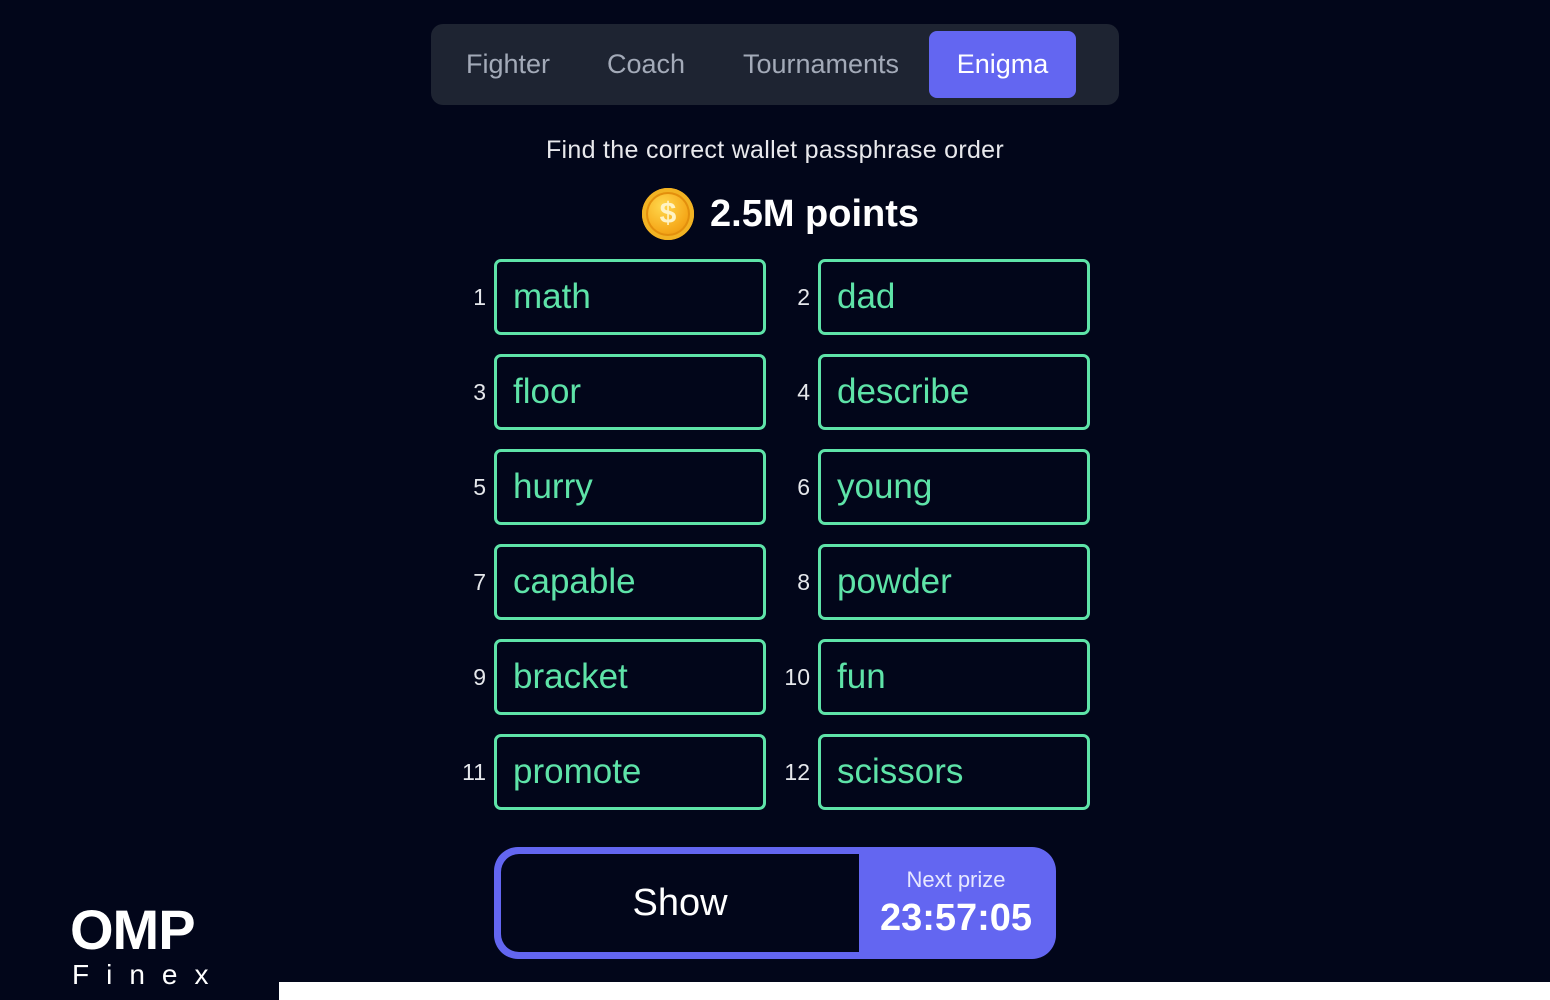 The width and height of the screenshot is (1550, 1000). What do you see at coordinates (574, 581) in the screenshot?
I see `word-text: capable` at bounding box center [574, 581].